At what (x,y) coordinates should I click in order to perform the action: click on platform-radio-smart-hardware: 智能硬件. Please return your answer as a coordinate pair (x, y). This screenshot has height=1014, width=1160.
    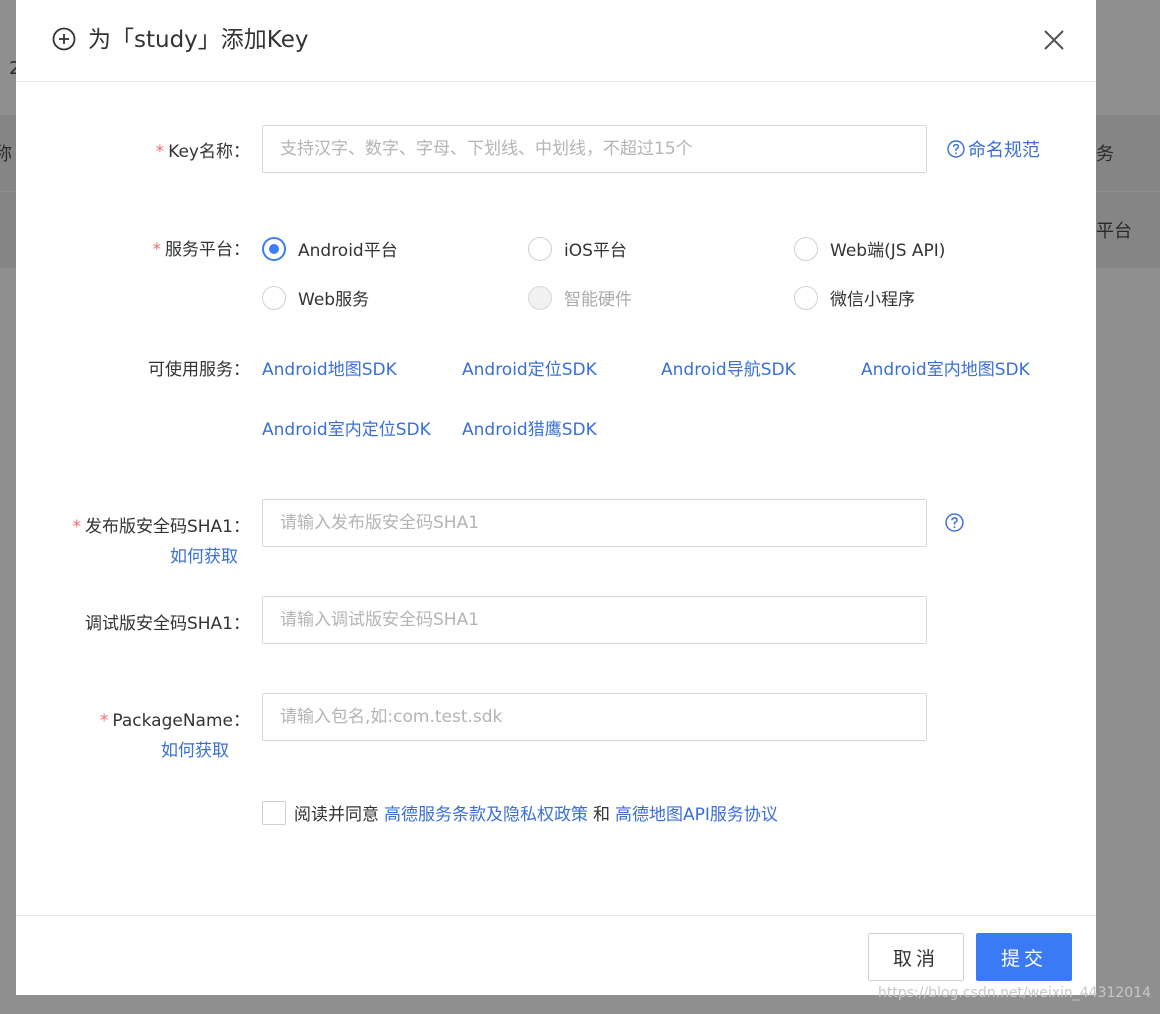
    Looking at the image, I should click on (580, 297).